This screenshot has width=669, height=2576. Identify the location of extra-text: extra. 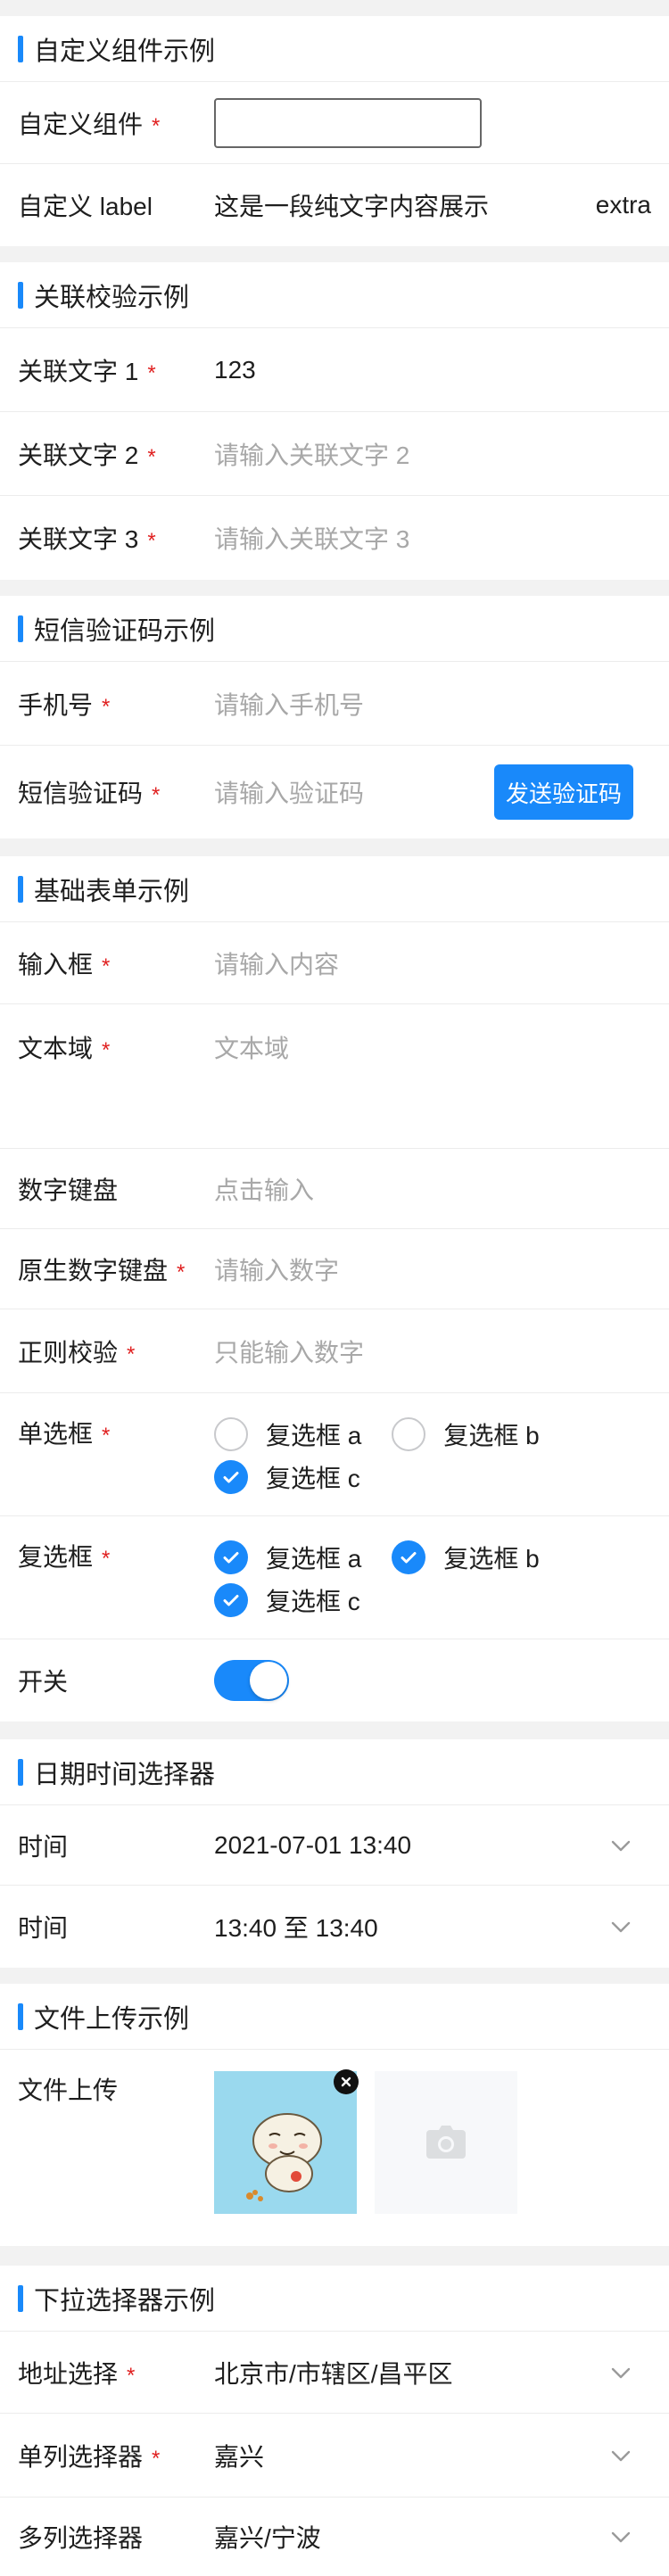
(623, 205).